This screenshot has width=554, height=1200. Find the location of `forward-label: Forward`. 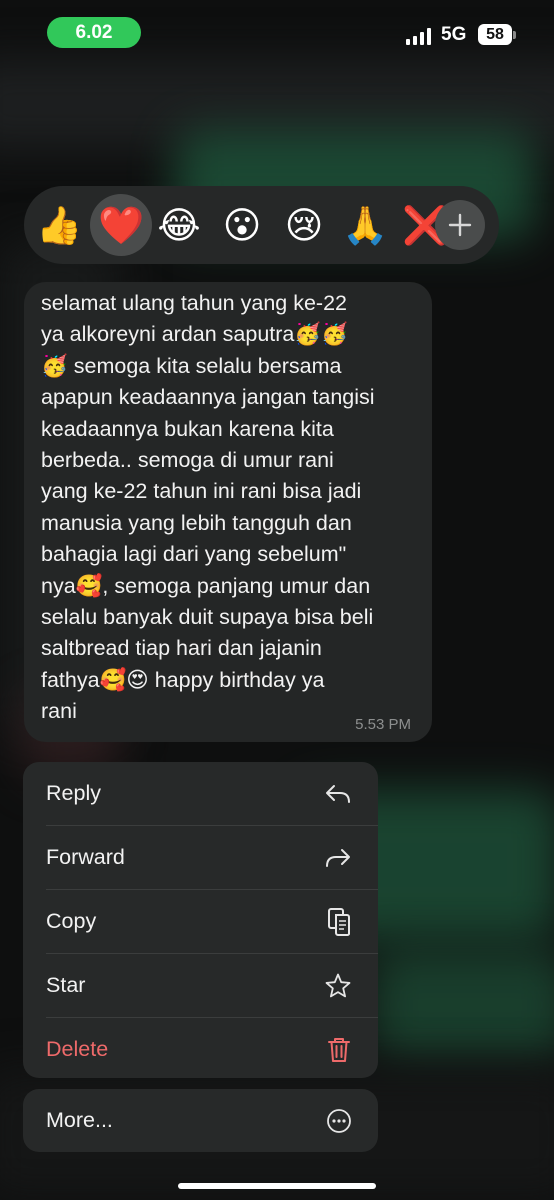

forward-label: Forward is located at coordinates (85, 857).